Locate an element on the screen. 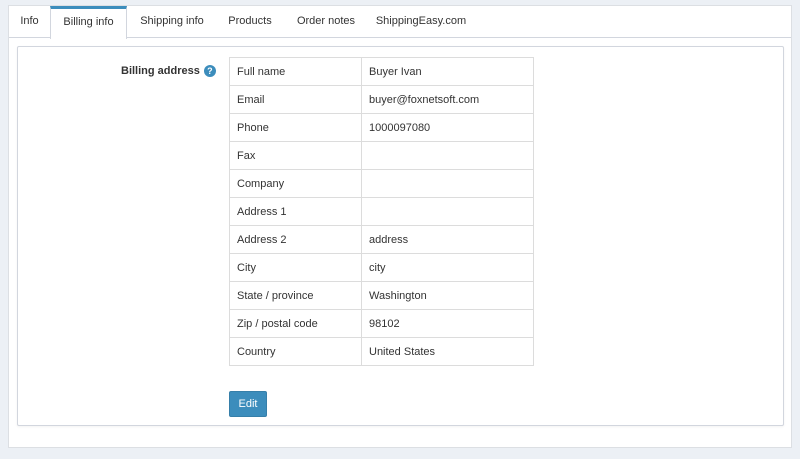 The height and width of the screenshot is (459, 800). table-row: Company is located at coordinates (381, 183).